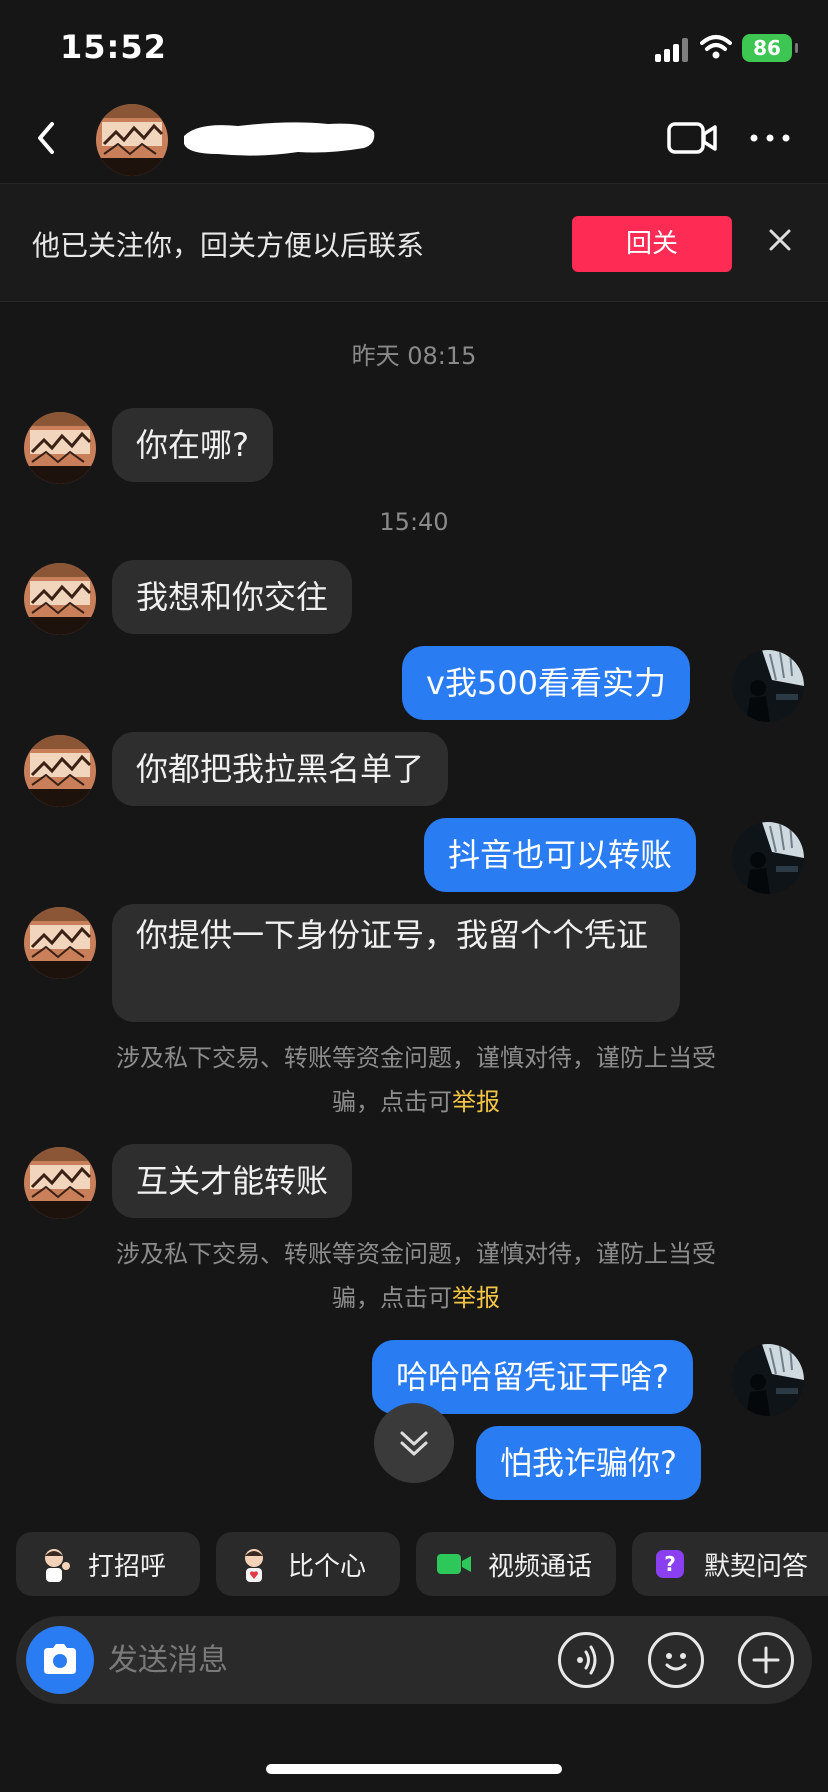 This screenshot has width=828, height=1792. Describe the element at coordinates (54, 1564) in the screenshot. I see `wave-avatar-icon` at that location.